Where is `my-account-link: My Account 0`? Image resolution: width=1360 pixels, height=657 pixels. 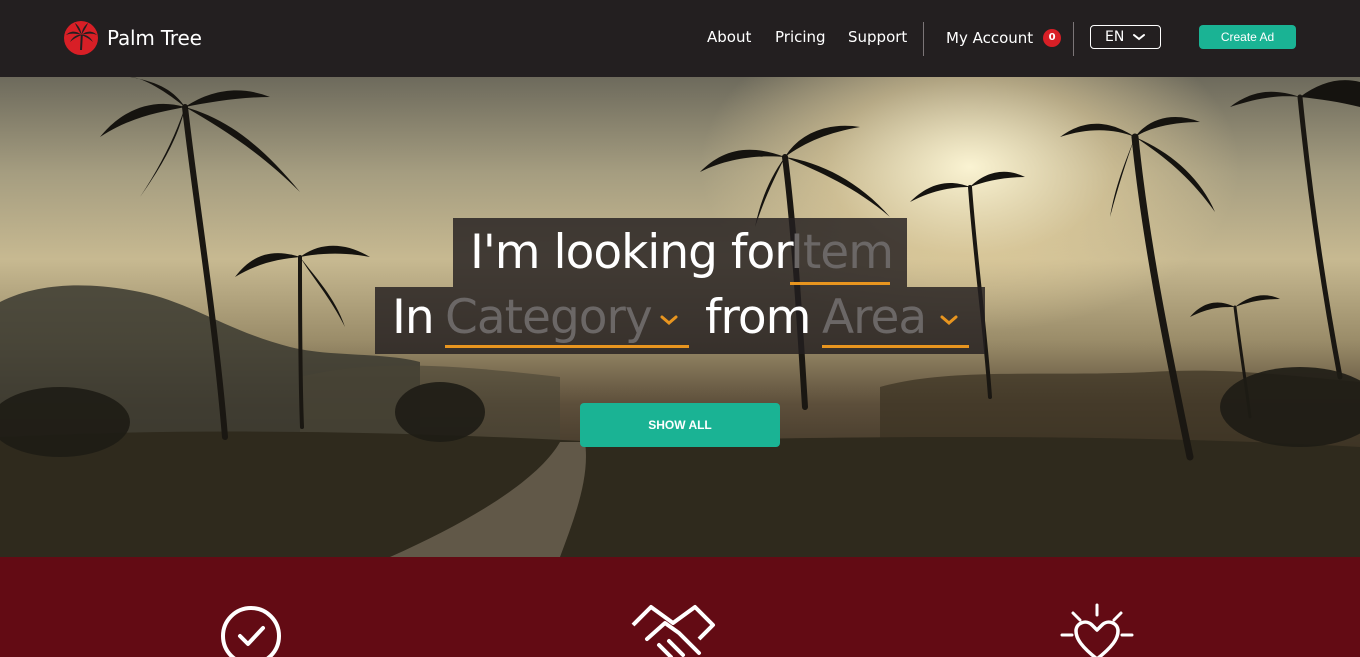 my-account-link: My Account 0 is located at coordinates (1004, 38).